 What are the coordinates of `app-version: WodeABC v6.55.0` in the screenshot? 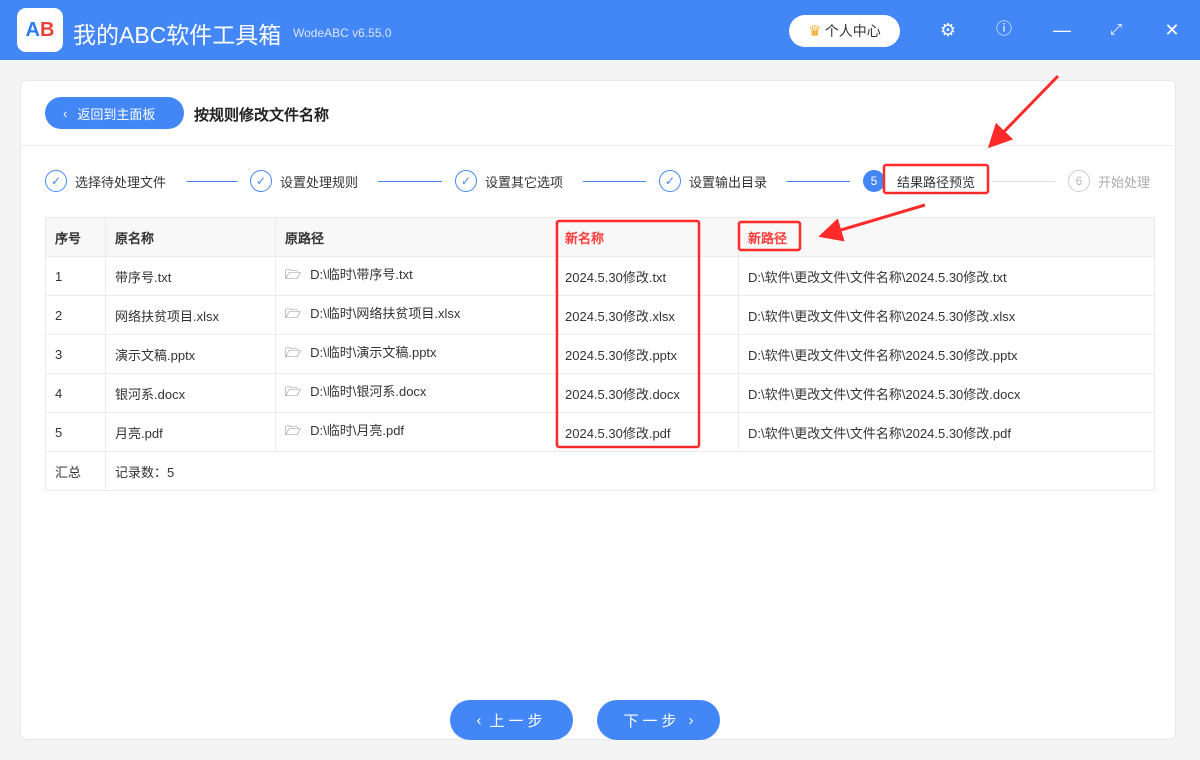 It's located at (342, 33).